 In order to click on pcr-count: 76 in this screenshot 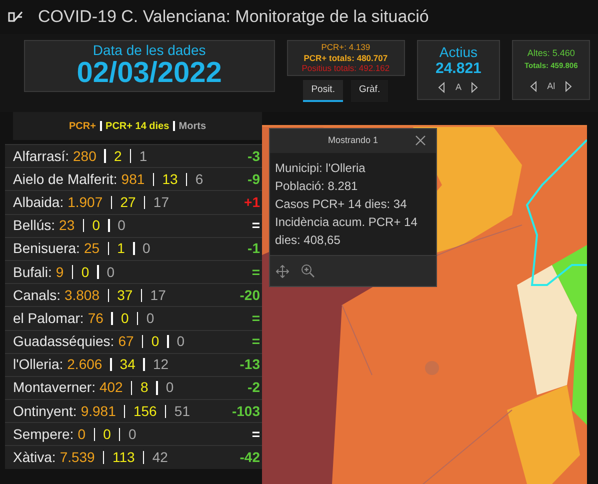, I will do `click(96, 318)`.